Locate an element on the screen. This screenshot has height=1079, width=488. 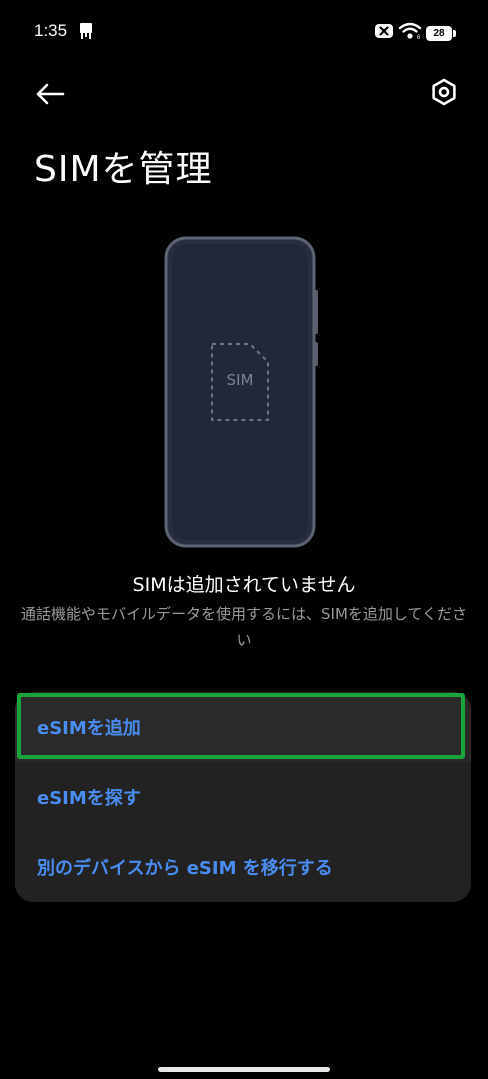
find-esim-button: eSIMを探す is located at coordinates (243, 797).